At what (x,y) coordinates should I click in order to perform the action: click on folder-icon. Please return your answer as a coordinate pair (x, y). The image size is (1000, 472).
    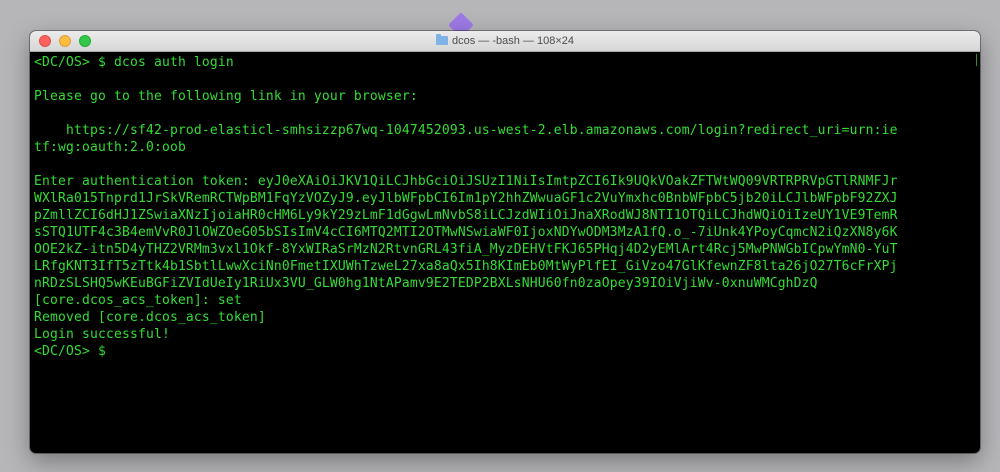
    Looking at the image, I should click on (442, 39).